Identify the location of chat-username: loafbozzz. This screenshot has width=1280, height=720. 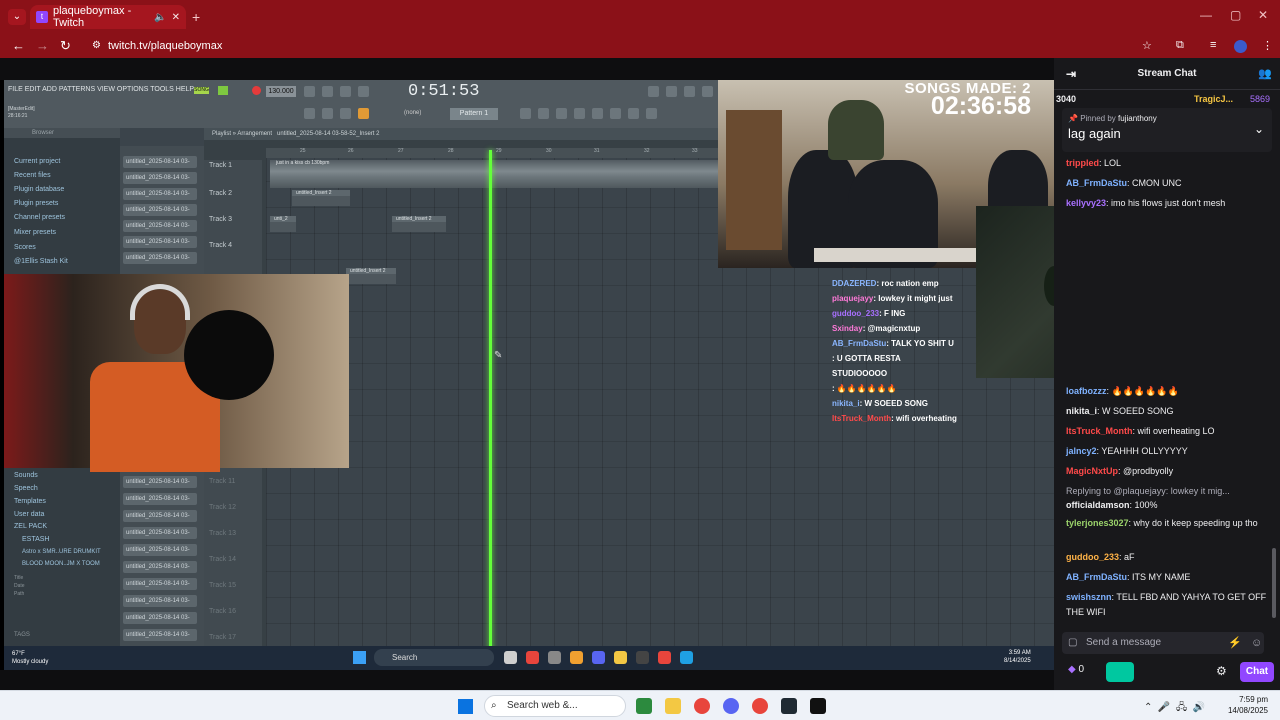
(1086, 391).